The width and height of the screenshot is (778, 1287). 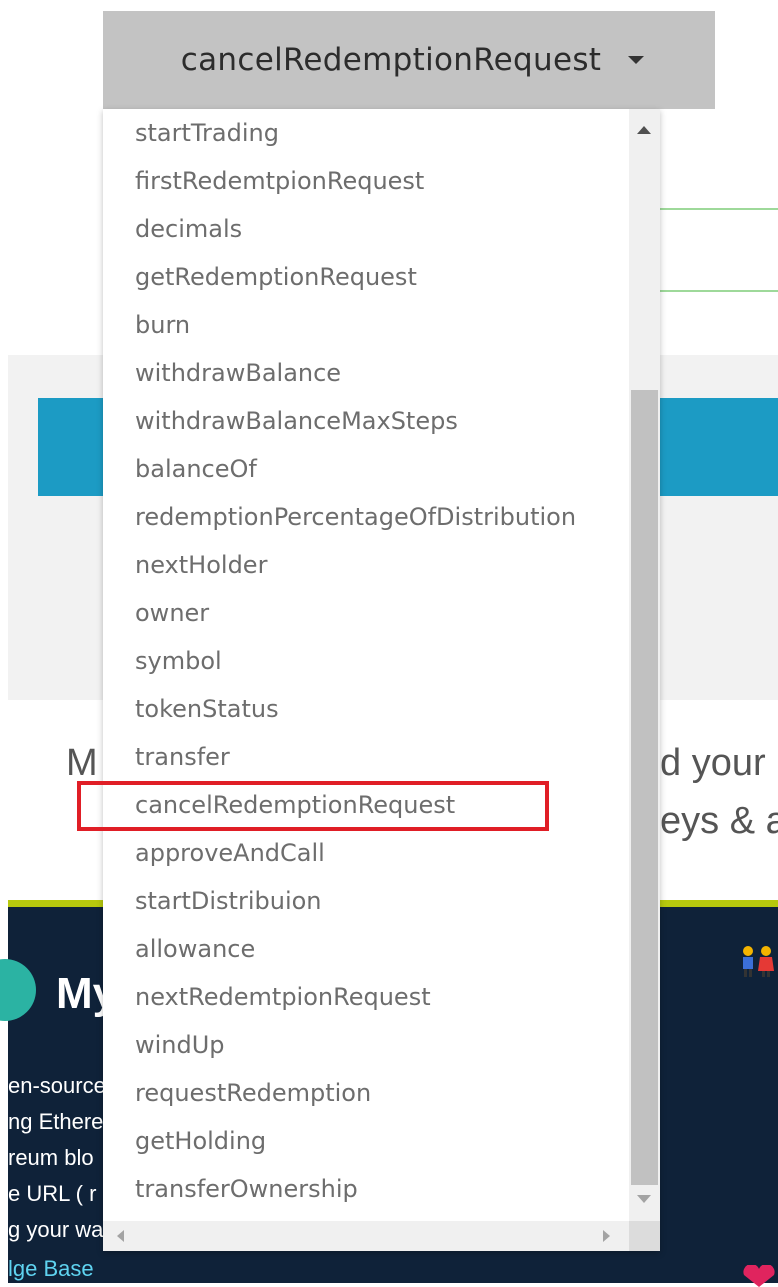 I want to click on scroll-down-arrow-icon, so click(x=644, y=1199).